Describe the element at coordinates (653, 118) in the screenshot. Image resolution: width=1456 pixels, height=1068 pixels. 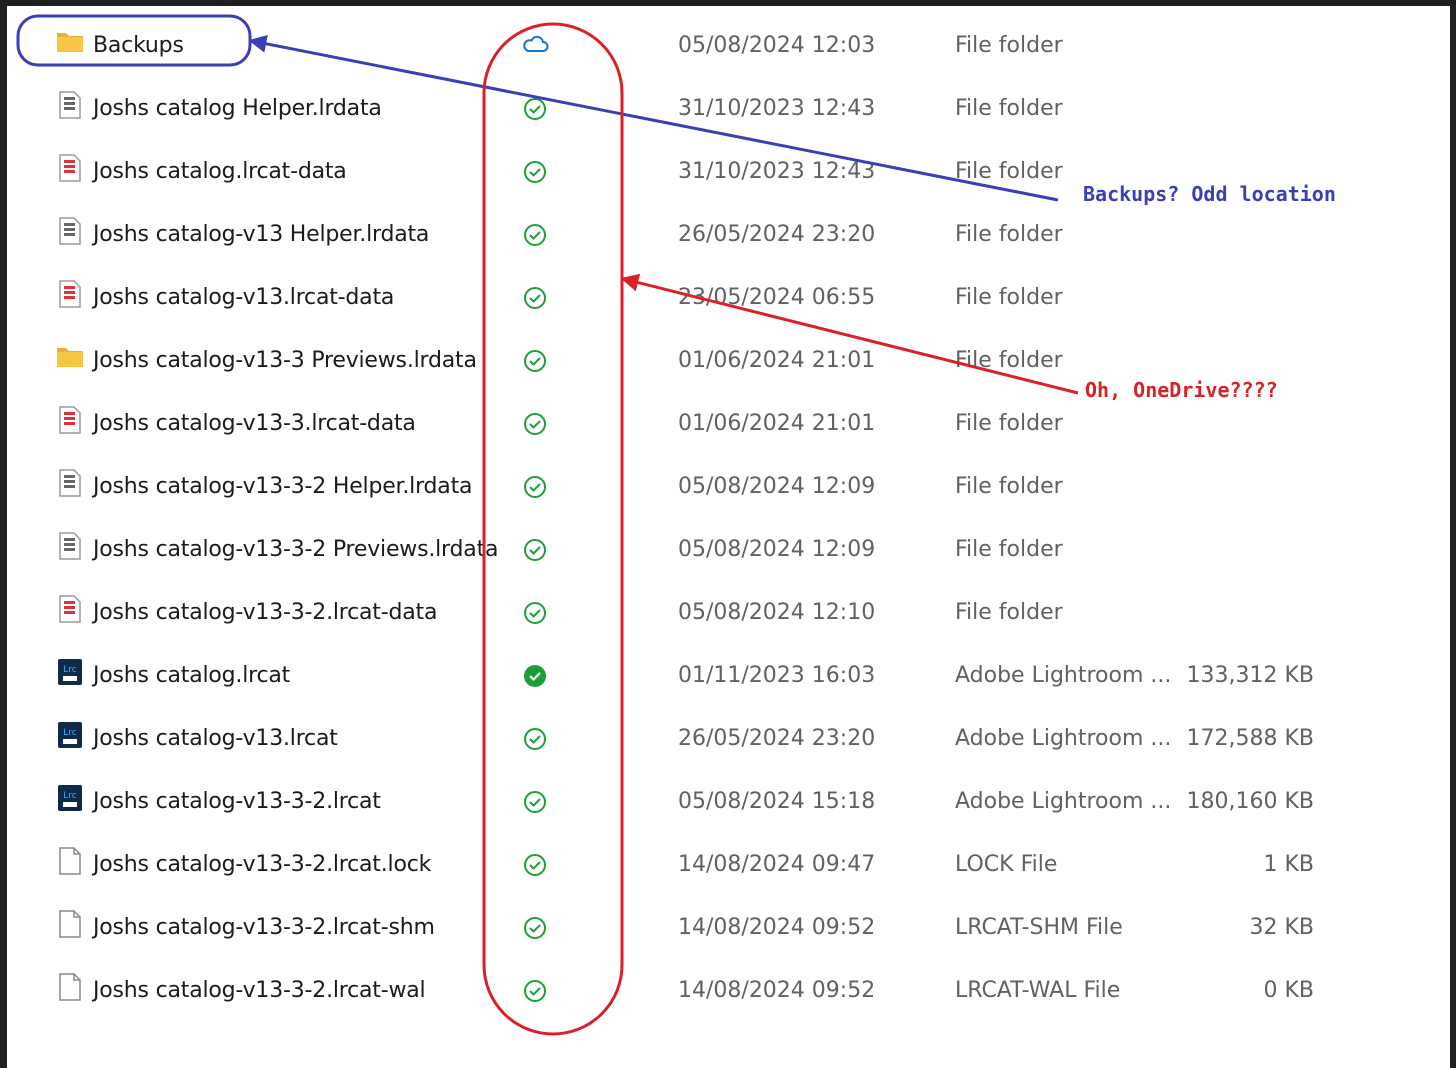
I see `blue-annotation-arrow` at that location.